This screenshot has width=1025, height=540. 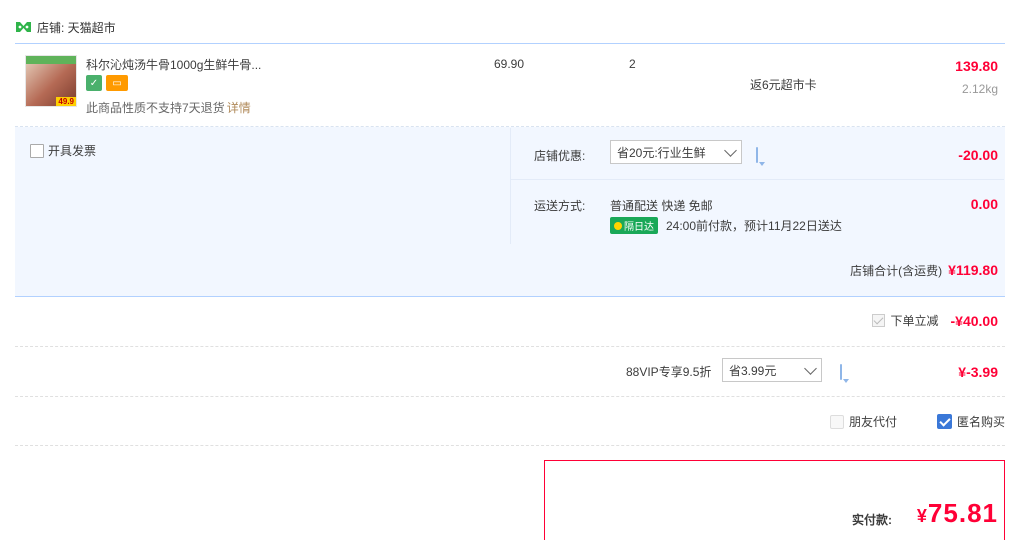 What do you see at coordinates (23, 27) in the screenshot?
I see `tmall-shop-icon` at bounding box center [23, 27].